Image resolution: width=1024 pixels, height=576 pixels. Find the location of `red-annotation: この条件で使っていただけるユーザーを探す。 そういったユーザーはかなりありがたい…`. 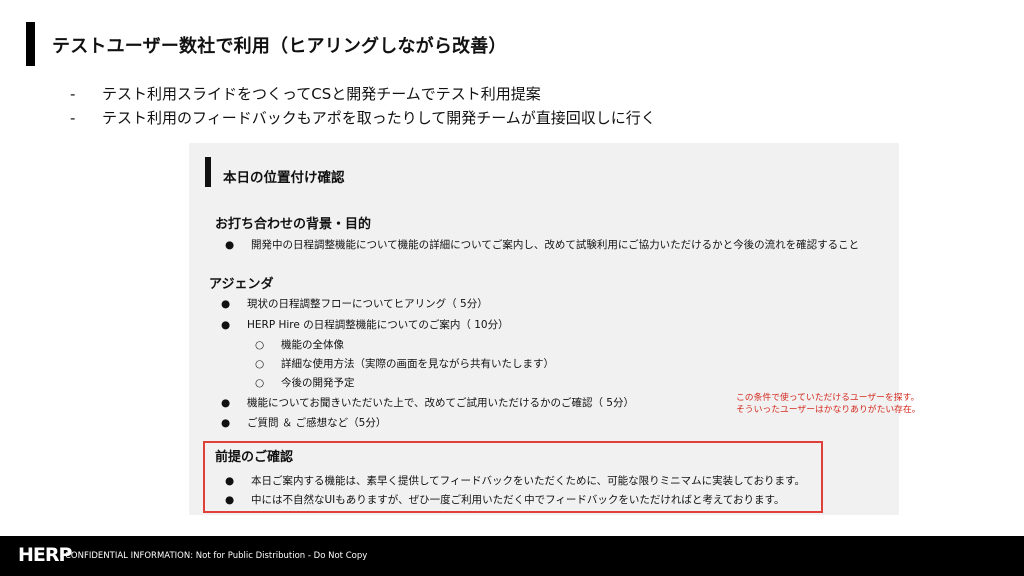

red-annotation: この条件で使っていただけるユーザーを探す。 そういったユーザーはかなりありがたい… is located at coordinates (828, 404).